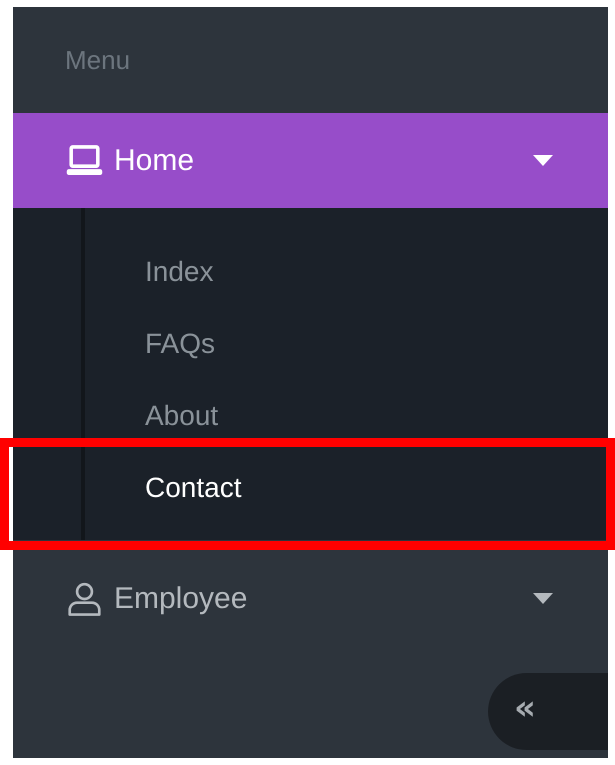  Describe the element at coordinates (84, 161) in the screenshot. I see `laptop-icon` at that location.